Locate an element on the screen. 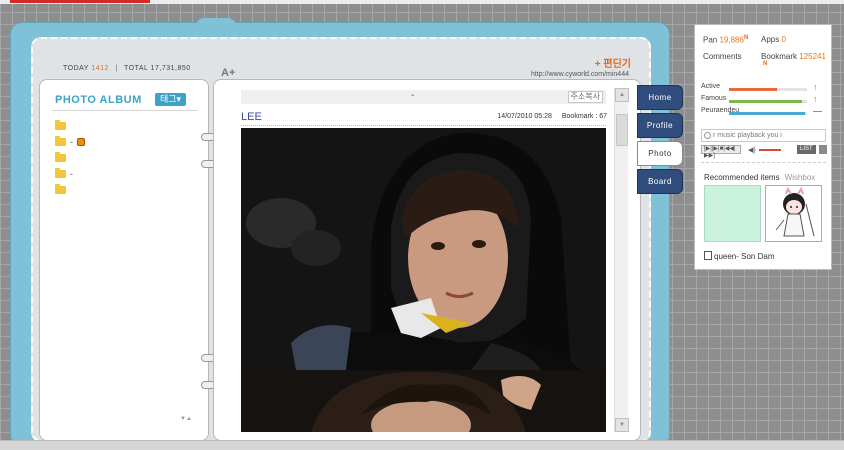  activity-bar-row: Active is located at coordinates (710, 86).